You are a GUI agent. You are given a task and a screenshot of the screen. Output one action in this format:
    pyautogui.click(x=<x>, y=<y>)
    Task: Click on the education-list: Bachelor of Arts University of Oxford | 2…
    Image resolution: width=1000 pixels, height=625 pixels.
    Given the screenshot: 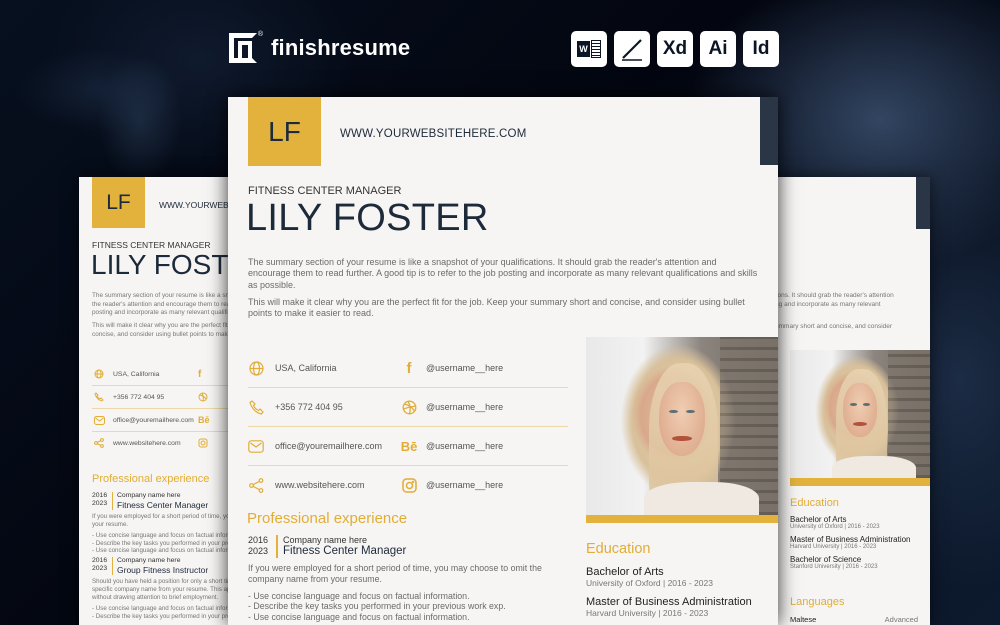 What is the action you would take?
    pyautogui.click(x=860, y=542)
    